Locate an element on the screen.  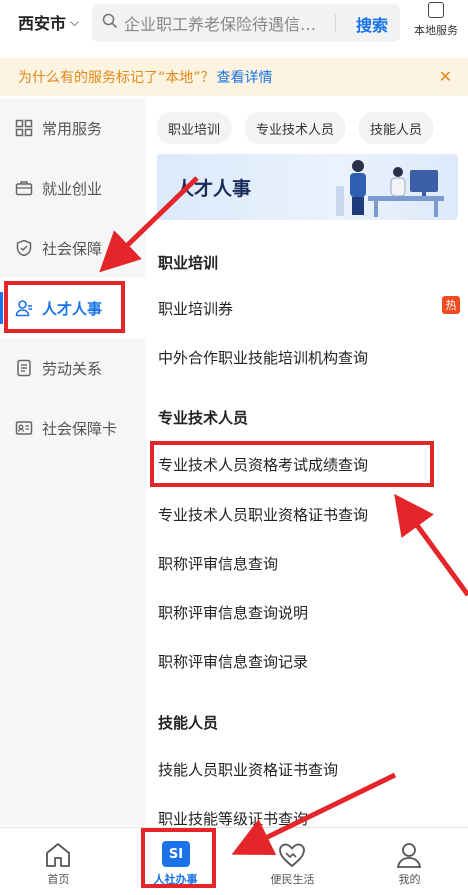
list-item: 职业培训券 is located at coordinates (307, 308).